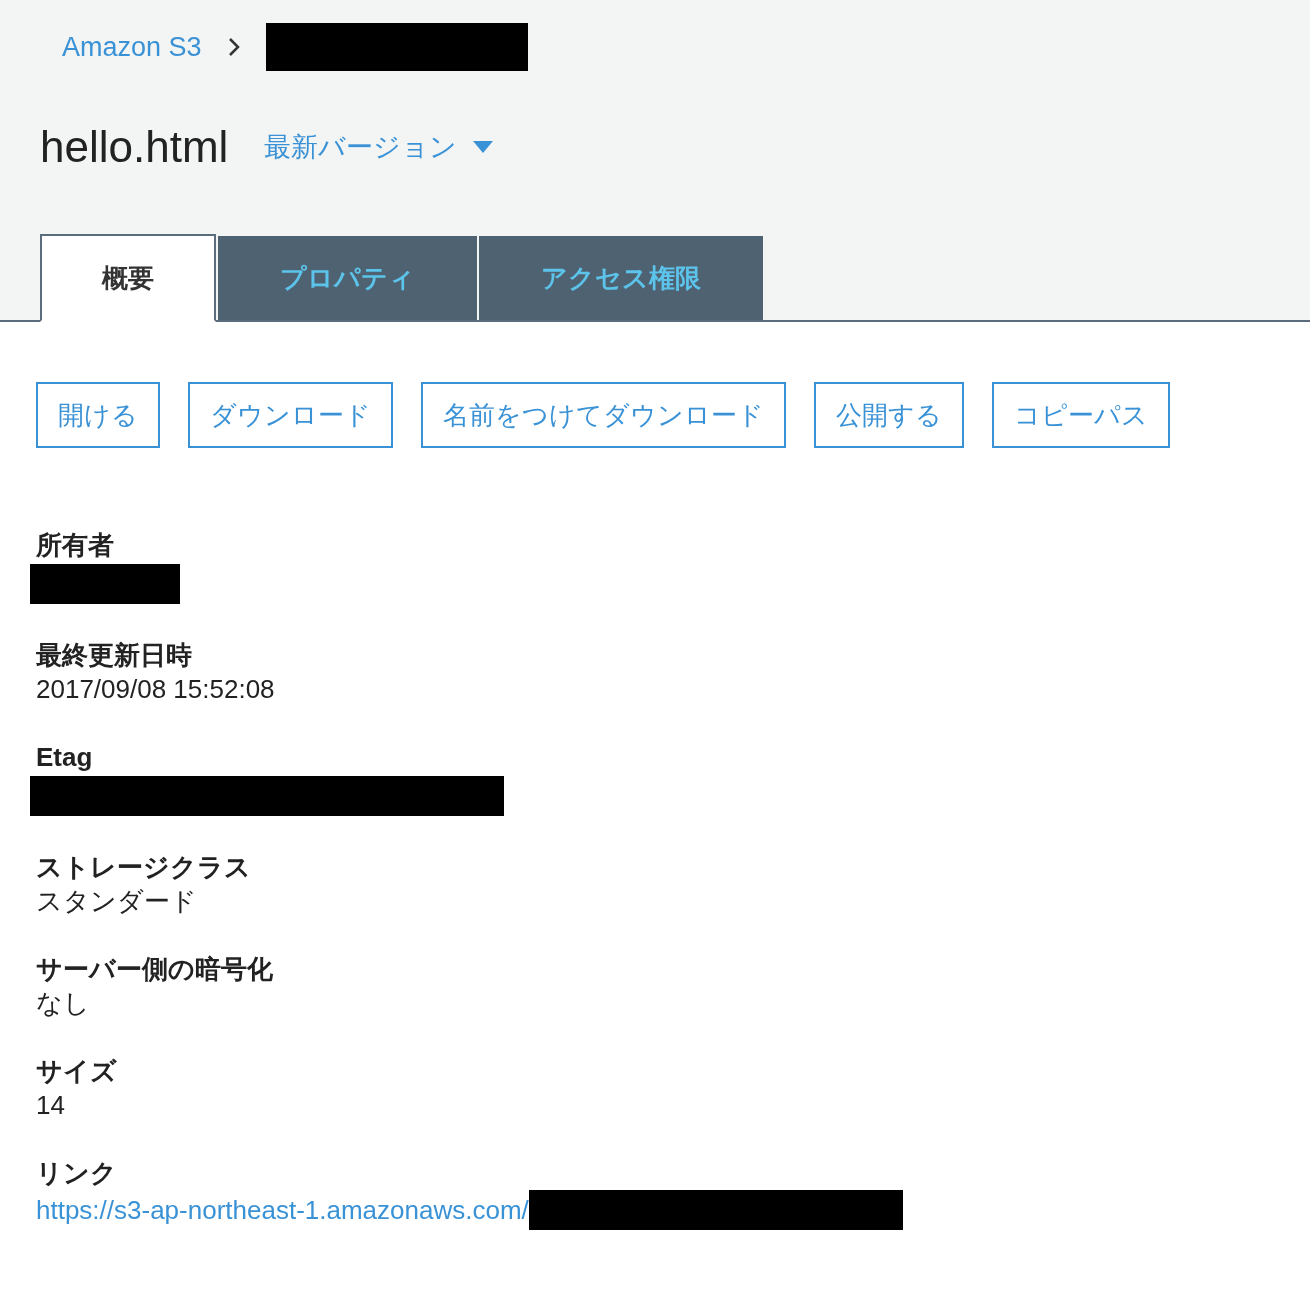  Describe the element at coordinates (282, 1210) in the screenshot. I see `object-url-link: https://s3-ap-northeast-1.amazonaws.com/` at that location.